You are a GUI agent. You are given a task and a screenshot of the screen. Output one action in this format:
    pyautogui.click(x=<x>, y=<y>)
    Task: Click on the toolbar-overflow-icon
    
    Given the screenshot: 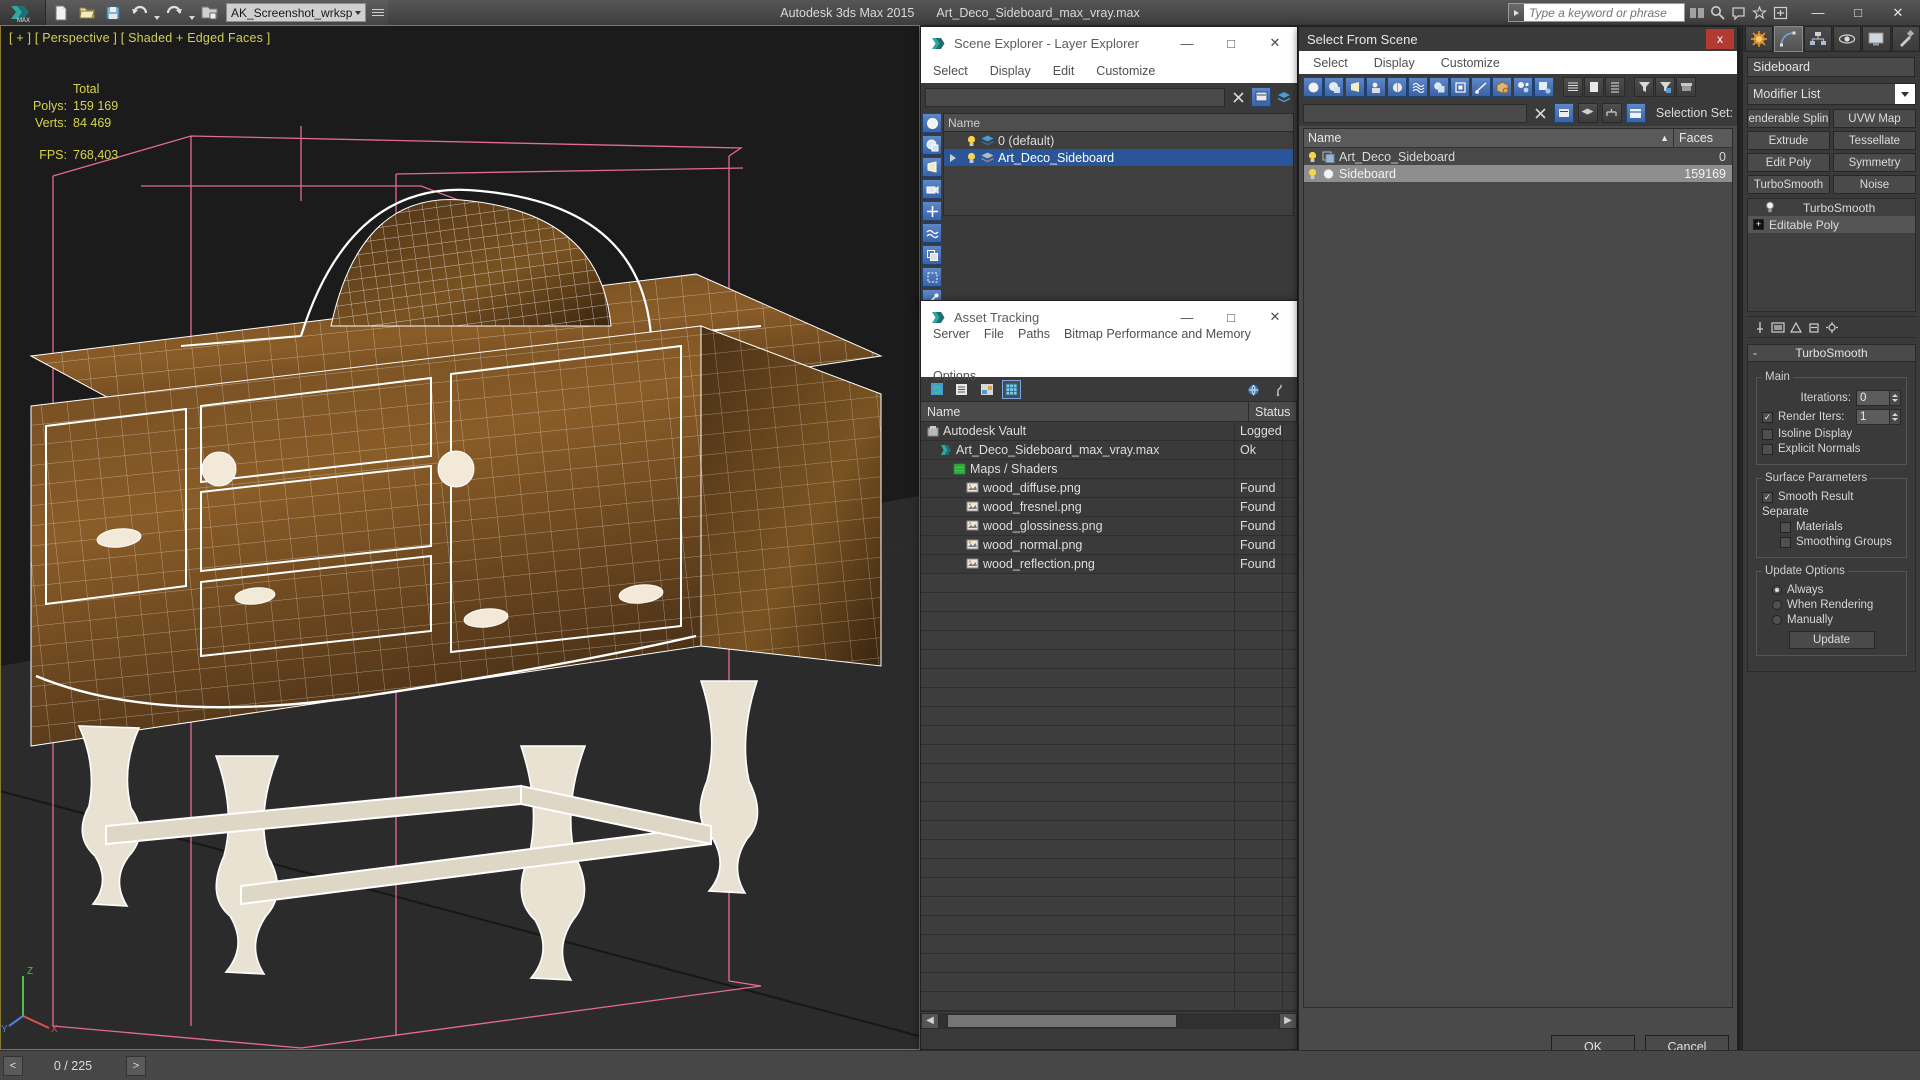 What is the action you would take?
    pyautogui.click(x=376, y=12)
    